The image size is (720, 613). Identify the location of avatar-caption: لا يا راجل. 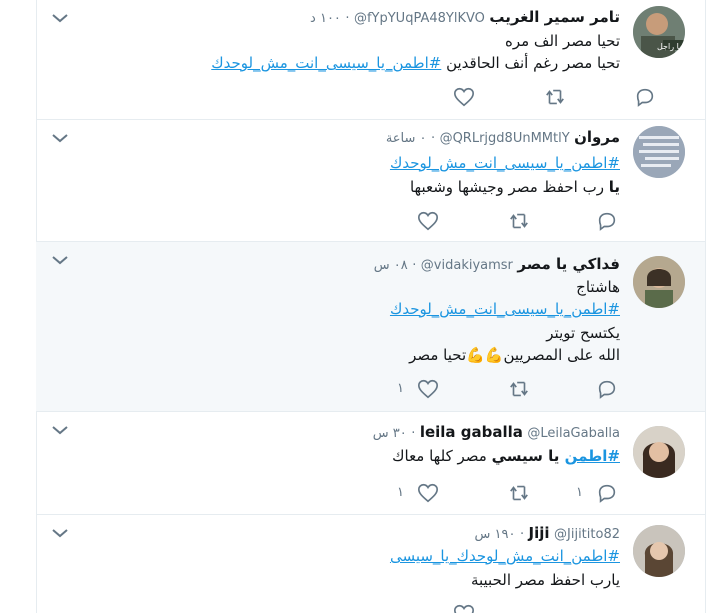
(671, 46).